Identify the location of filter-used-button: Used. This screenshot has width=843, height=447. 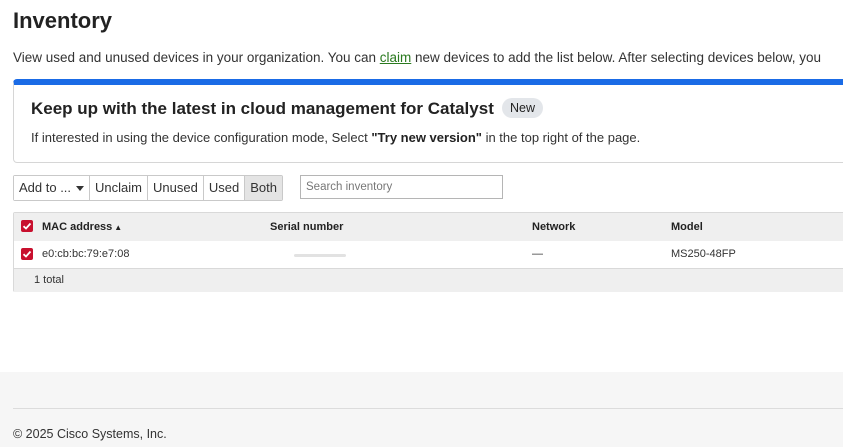
(224, 188).